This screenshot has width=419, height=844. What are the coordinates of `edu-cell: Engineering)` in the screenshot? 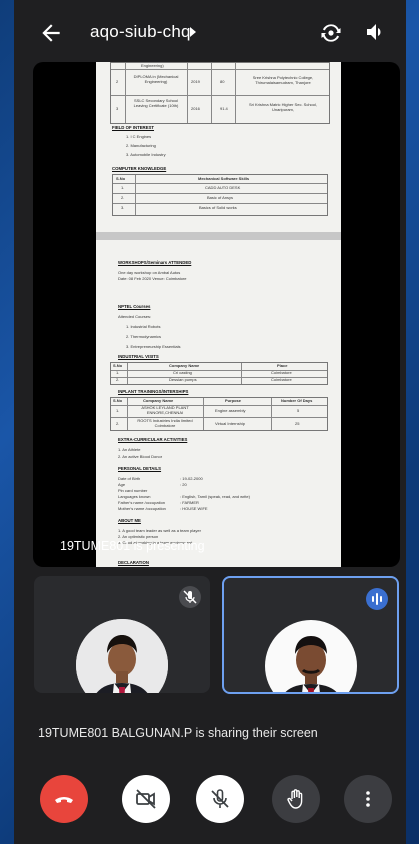 It's located at (152, 65).